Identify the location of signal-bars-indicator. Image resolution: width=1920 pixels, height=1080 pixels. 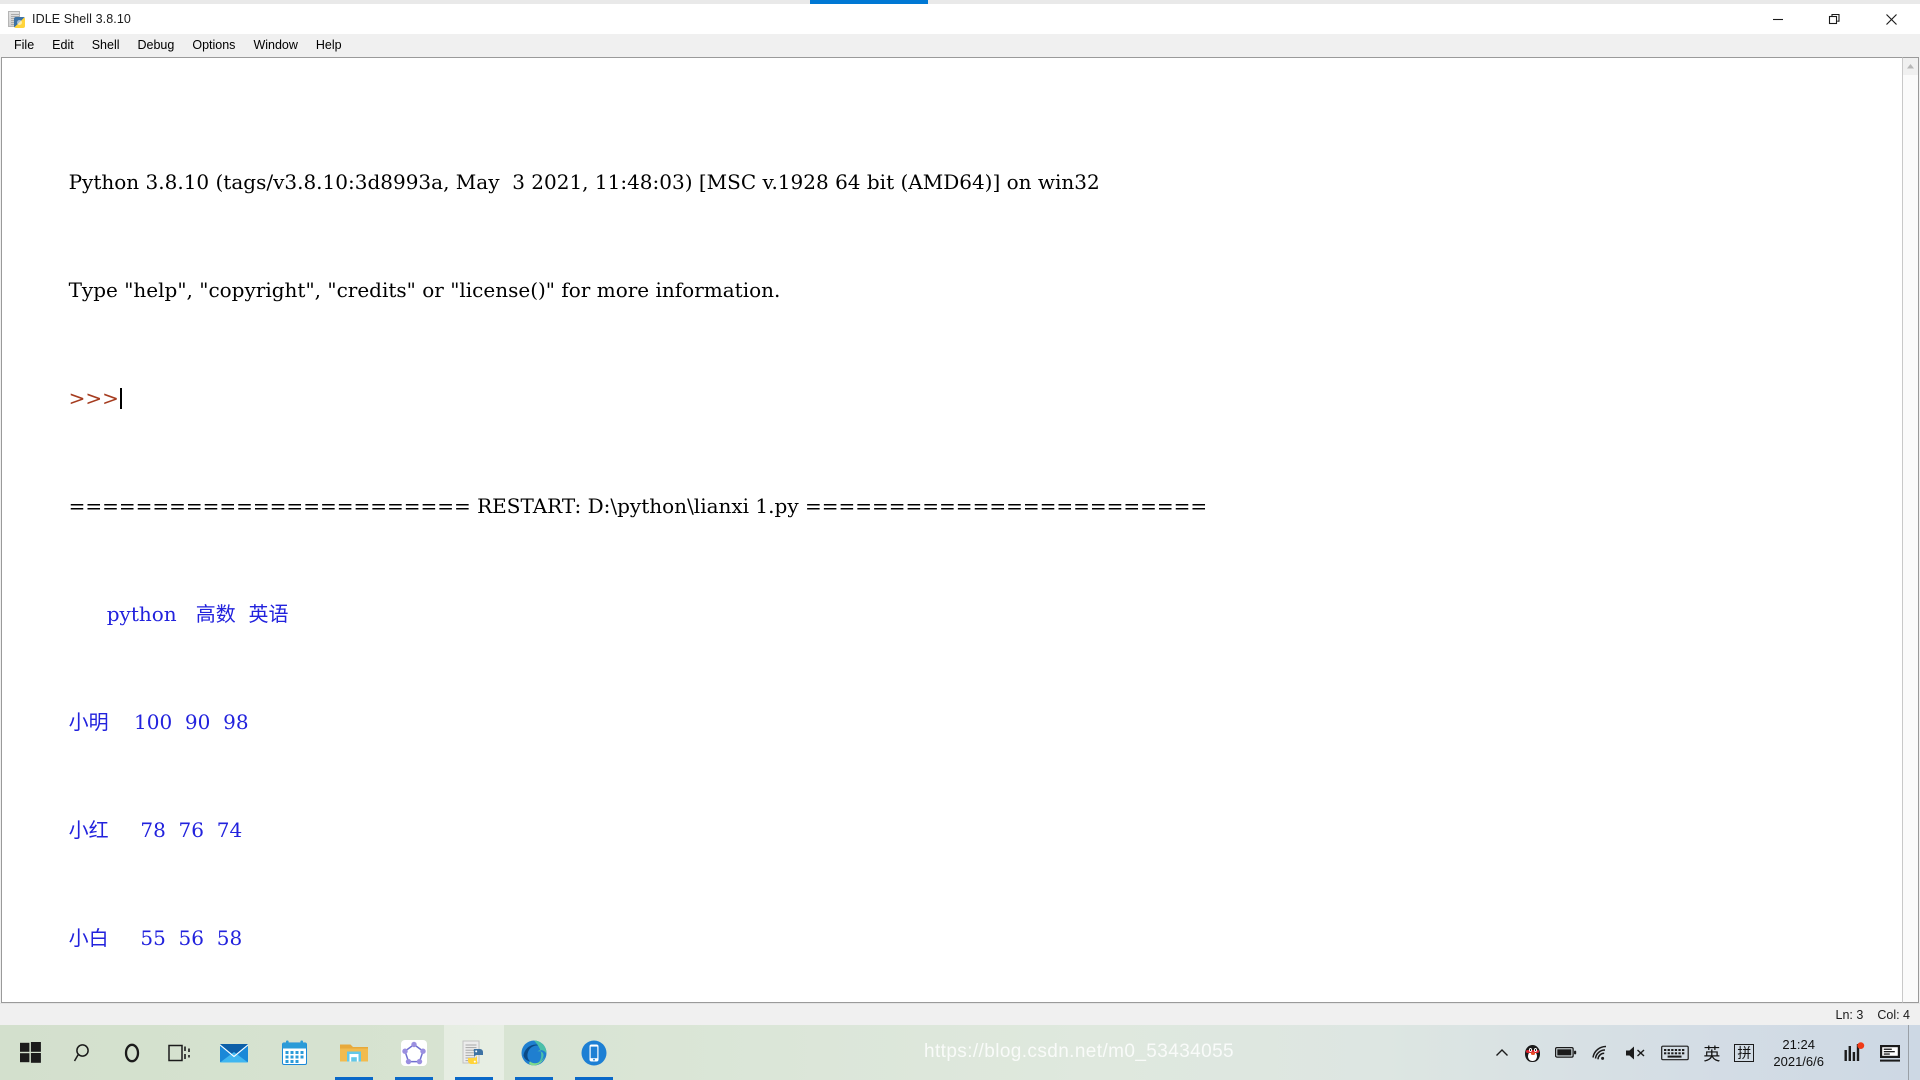
(1854, 1052).